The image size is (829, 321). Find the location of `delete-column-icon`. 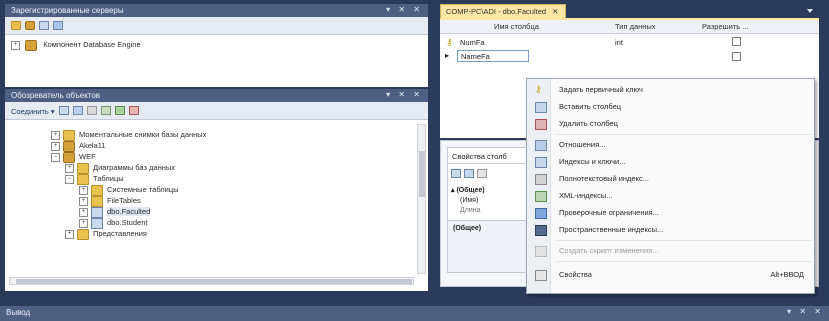

delete-column-icon is located at coordinates (541, 124).